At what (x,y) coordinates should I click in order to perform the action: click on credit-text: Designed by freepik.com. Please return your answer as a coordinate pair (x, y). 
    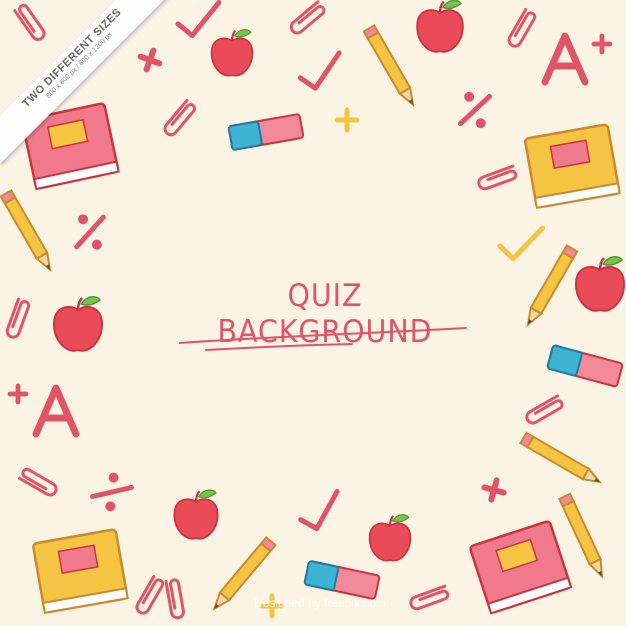
    Looking at the image, I should click on (320, 603).